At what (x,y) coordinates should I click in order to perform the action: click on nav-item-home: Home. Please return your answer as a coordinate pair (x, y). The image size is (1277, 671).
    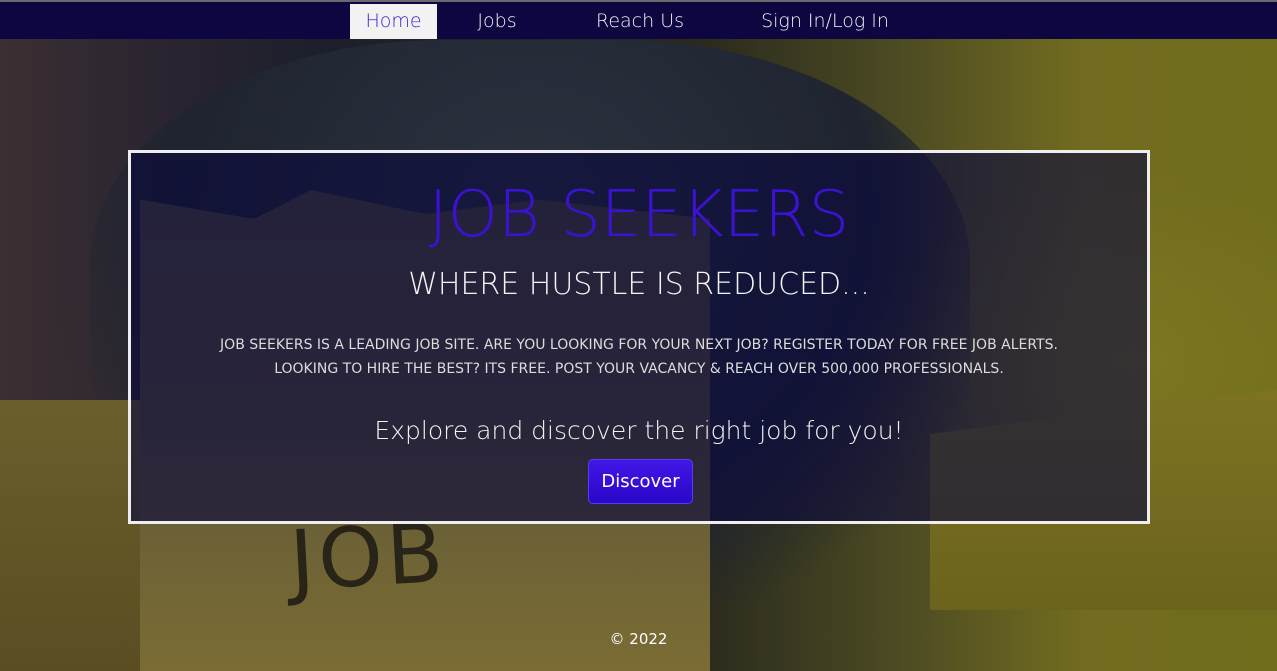
    Looking at the image, I should click on (393, 21).